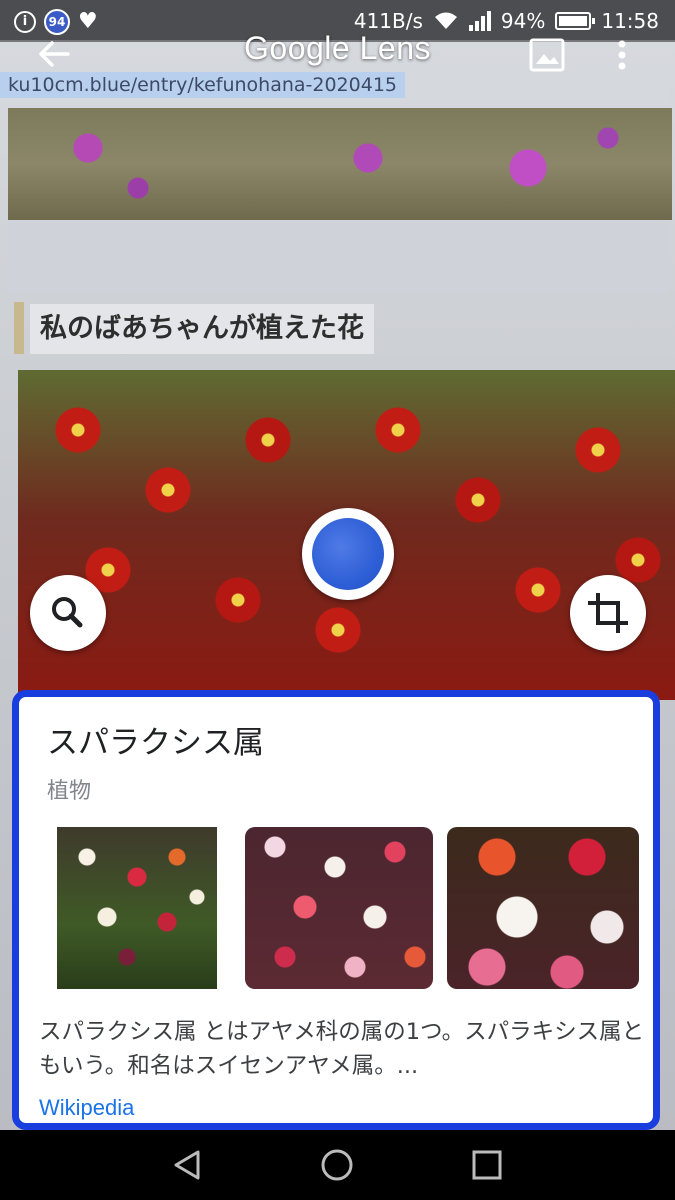  Describe the element at coordinates (487, 1165) in the screenshot. I see `nav-recents-icon` at that location.